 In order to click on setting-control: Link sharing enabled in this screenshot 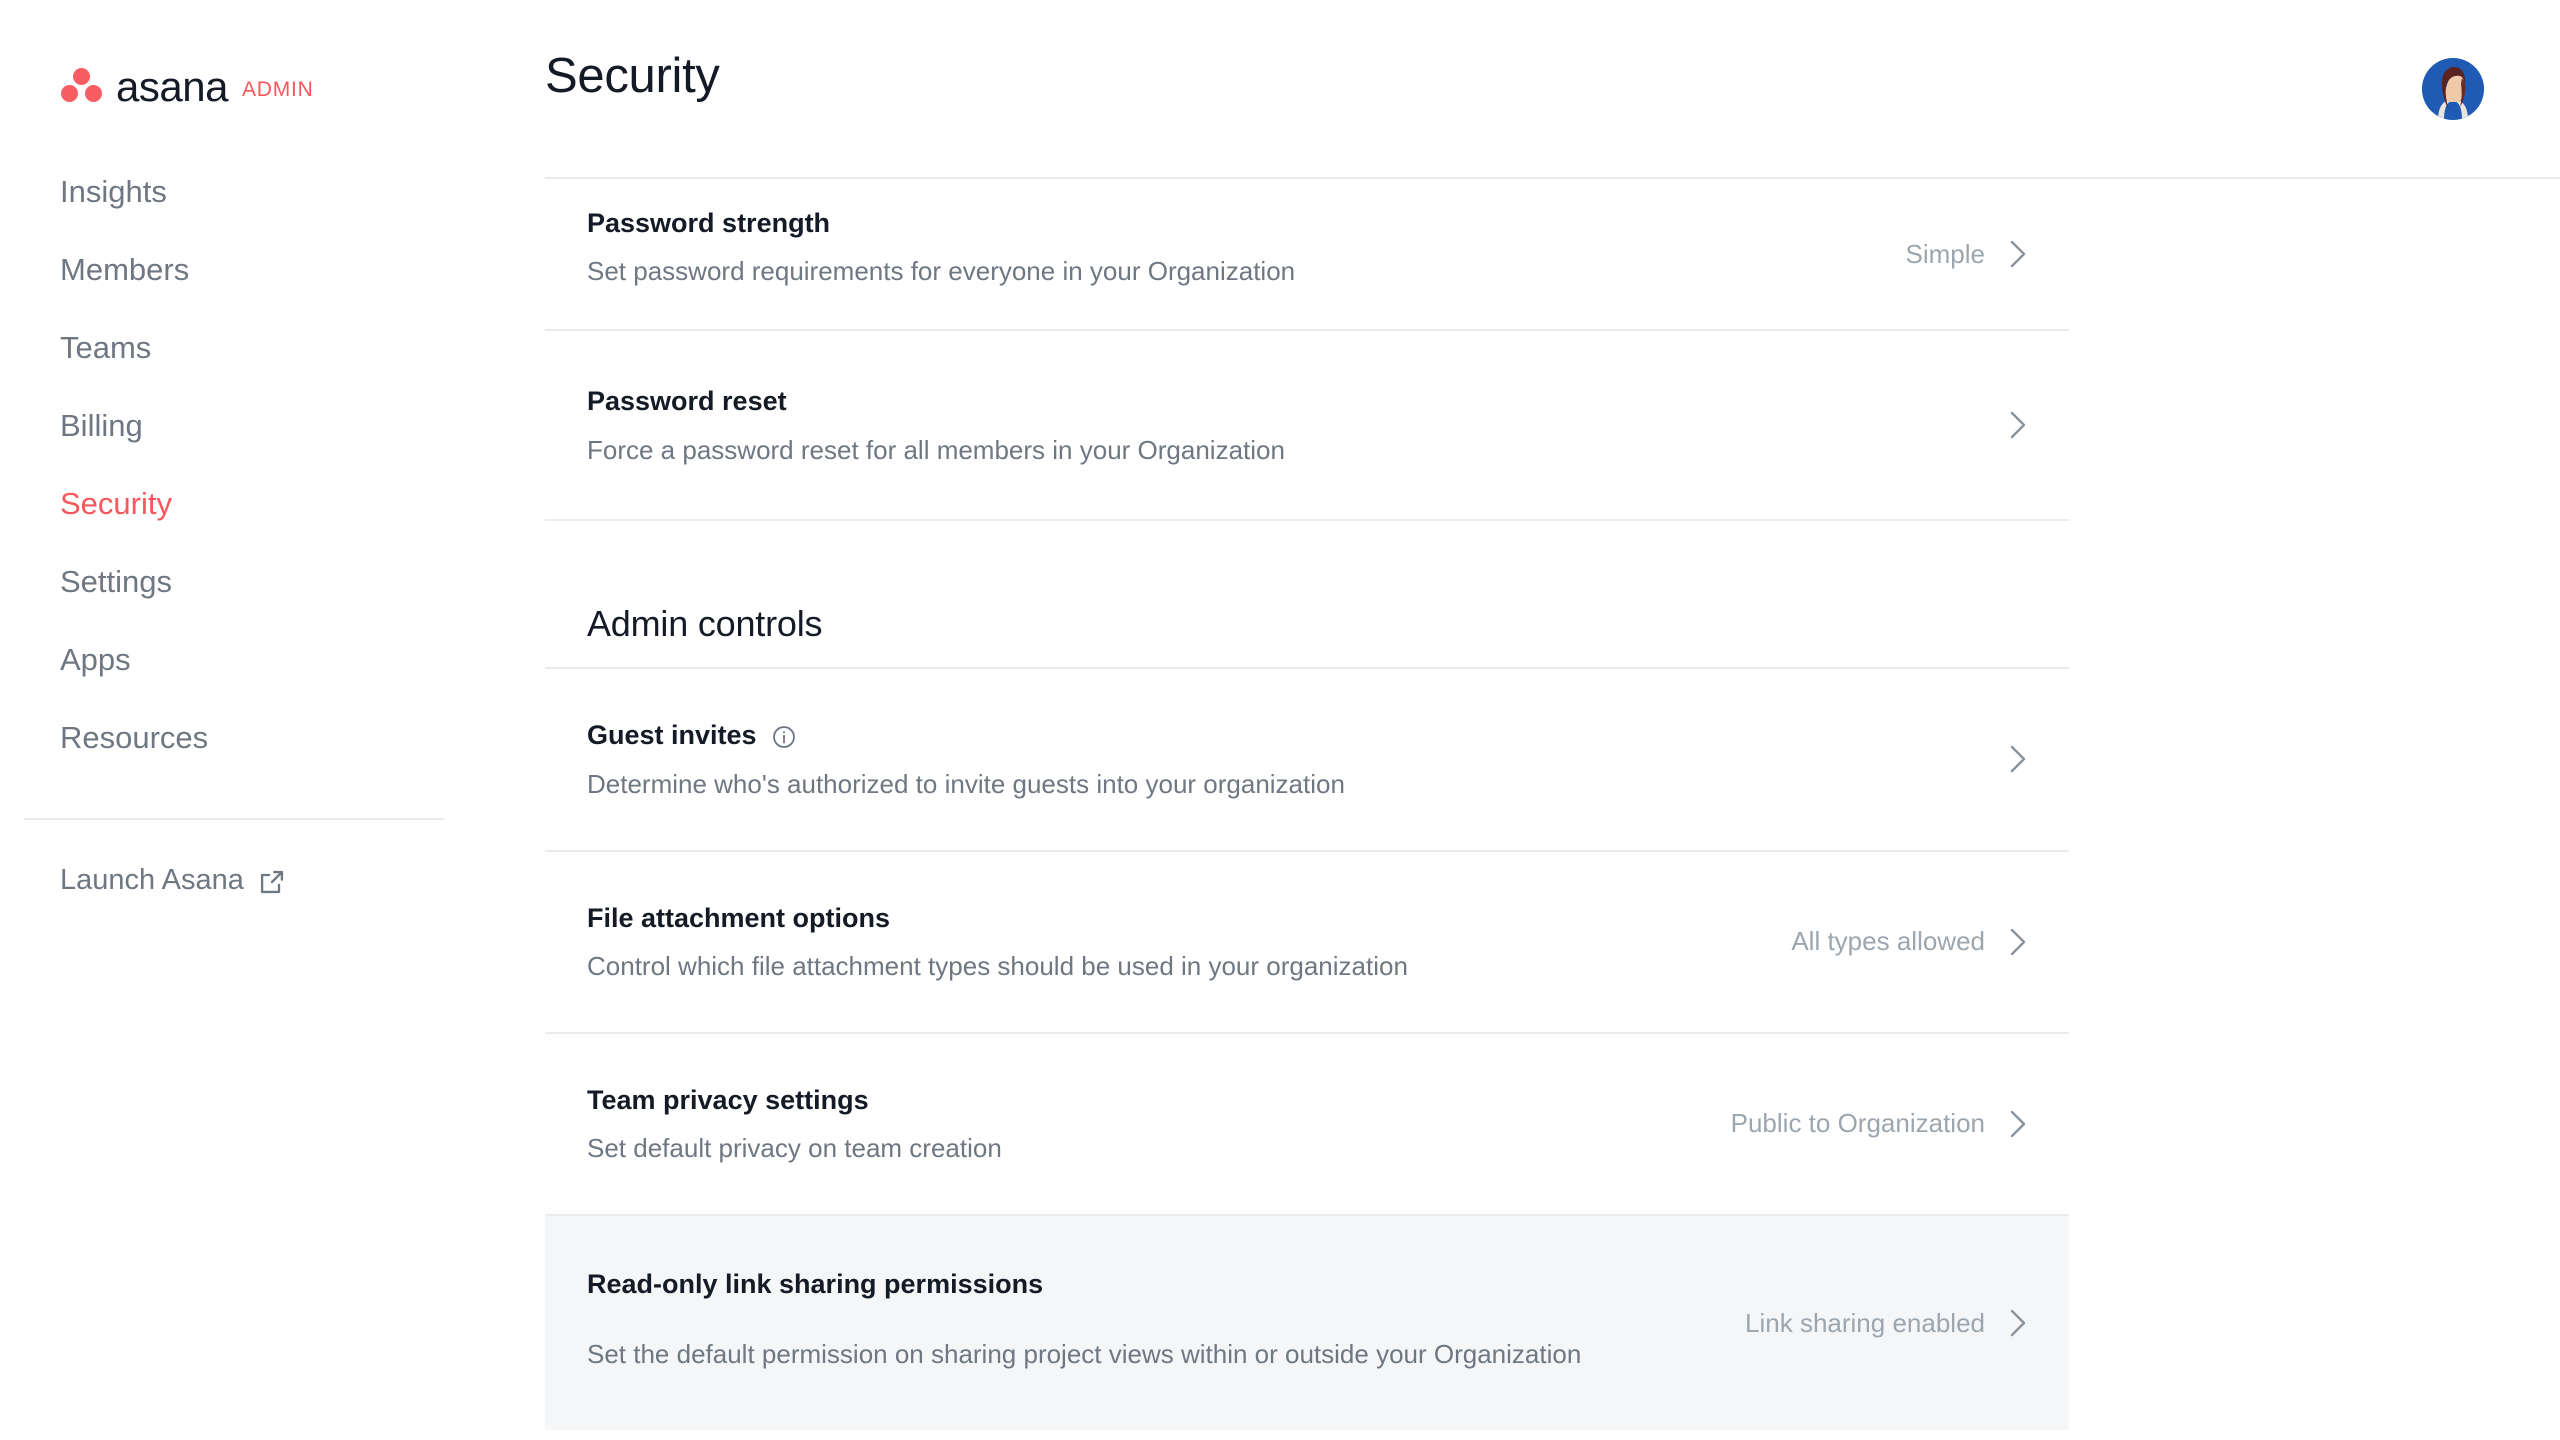, I will do `click(1886, 1323)`.